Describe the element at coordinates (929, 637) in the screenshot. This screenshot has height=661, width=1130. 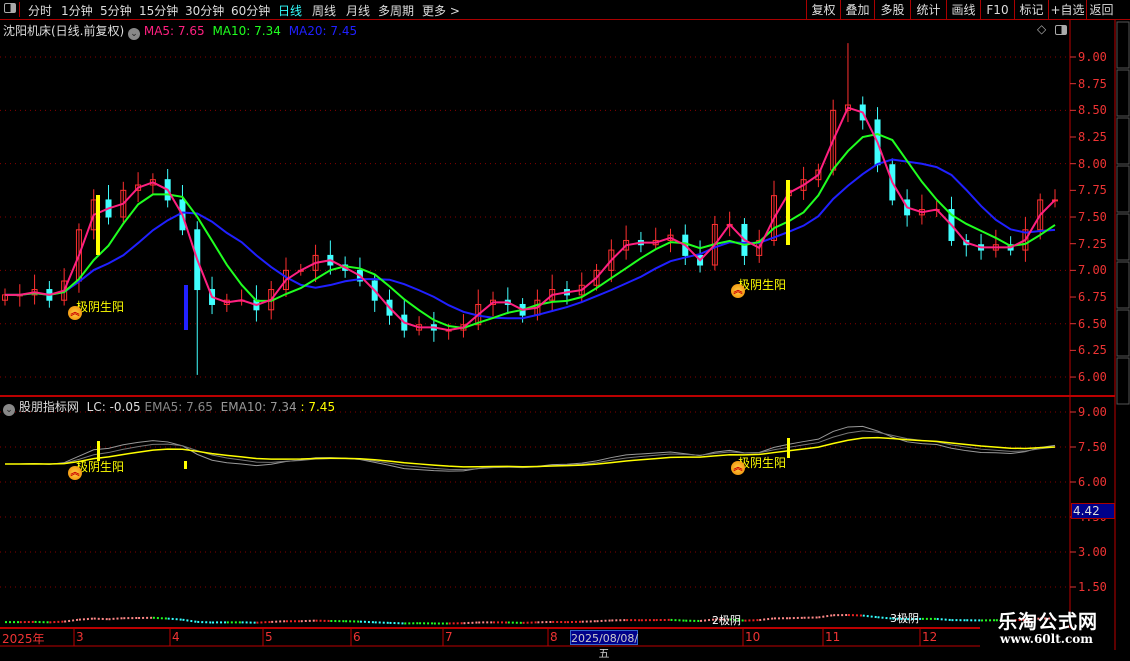
I see `date-label: 12` at that location.